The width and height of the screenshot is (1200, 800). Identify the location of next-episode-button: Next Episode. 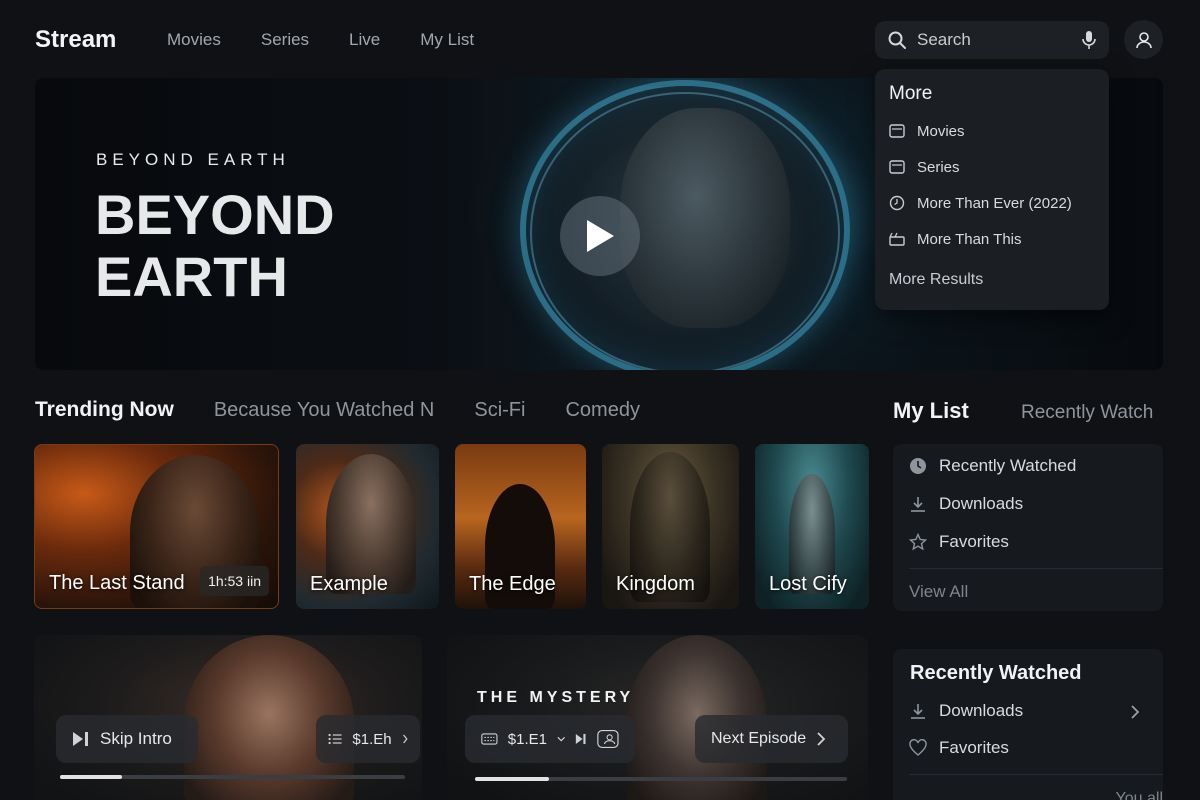
(771, 739).